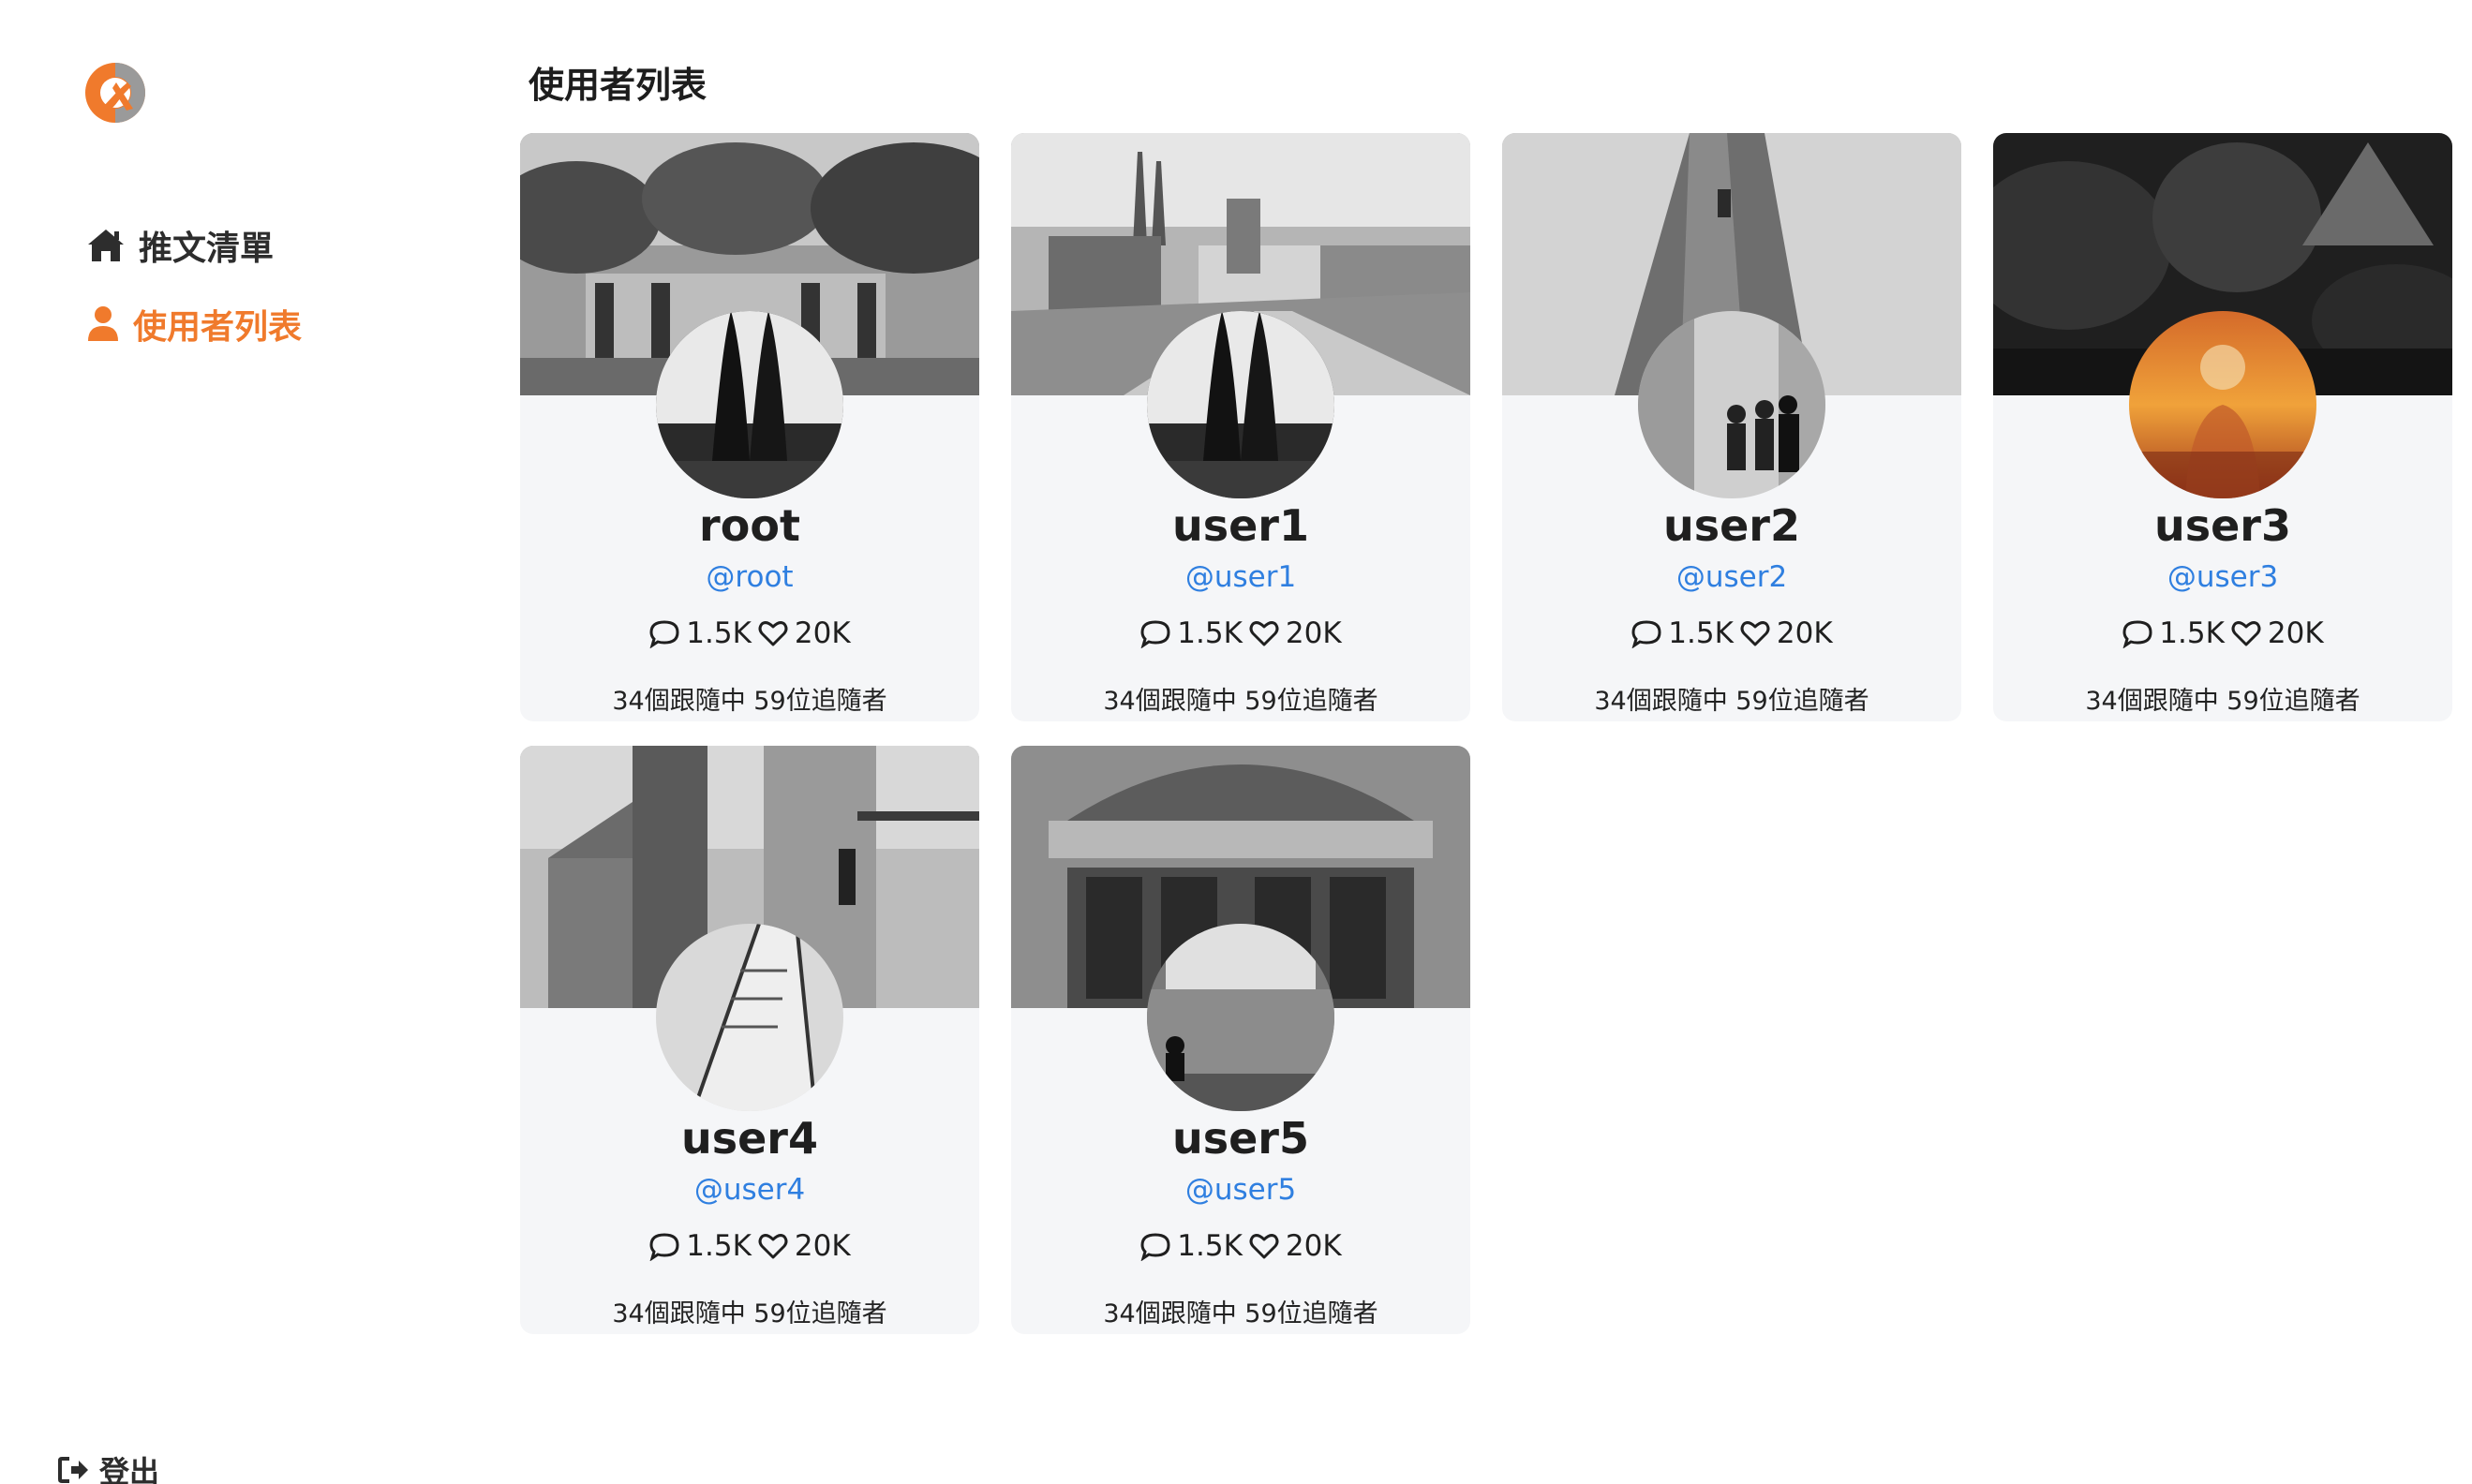  What do you see at coordinates (74, 1470) in the screenshot?
I see `logout-icon` at bounding box center [74, 1470].